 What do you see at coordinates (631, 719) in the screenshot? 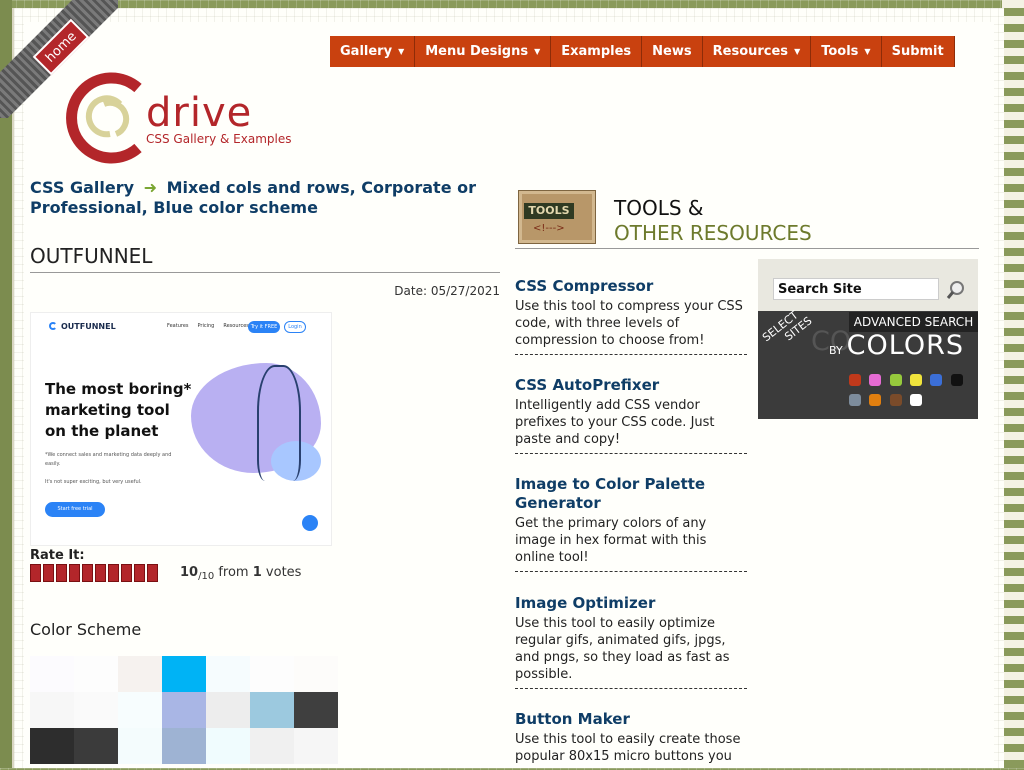
I see `tool-name-link: Button Maker` at bounding box center [631, 719].